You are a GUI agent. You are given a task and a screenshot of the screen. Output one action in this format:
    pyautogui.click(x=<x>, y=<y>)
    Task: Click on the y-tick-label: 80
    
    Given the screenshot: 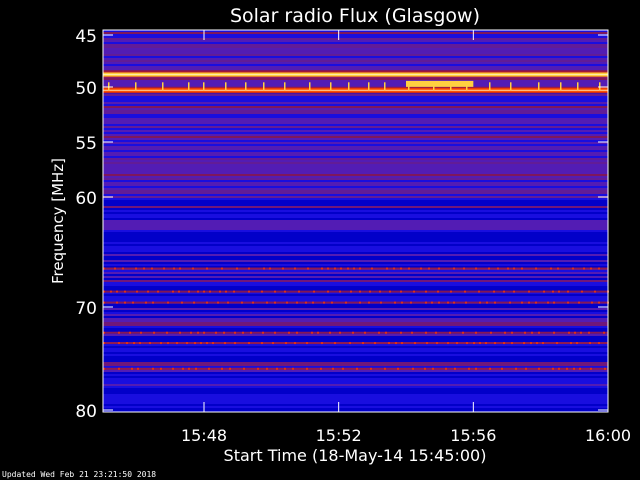 What is the action you would take?
    pyautogui.click(x=86, y=412)
    